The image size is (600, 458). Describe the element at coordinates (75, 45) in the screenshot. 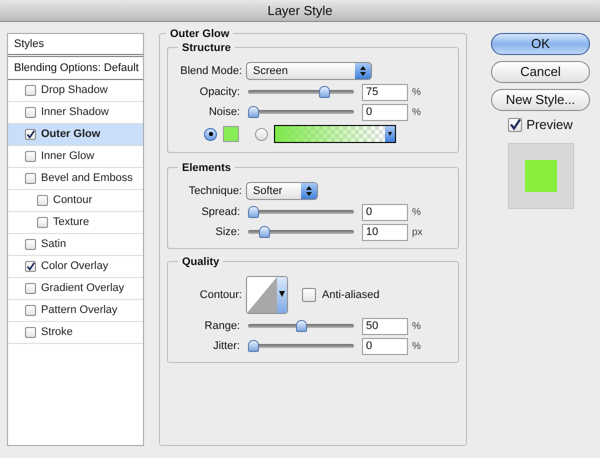

I see `styles-header: Styles` at that location.